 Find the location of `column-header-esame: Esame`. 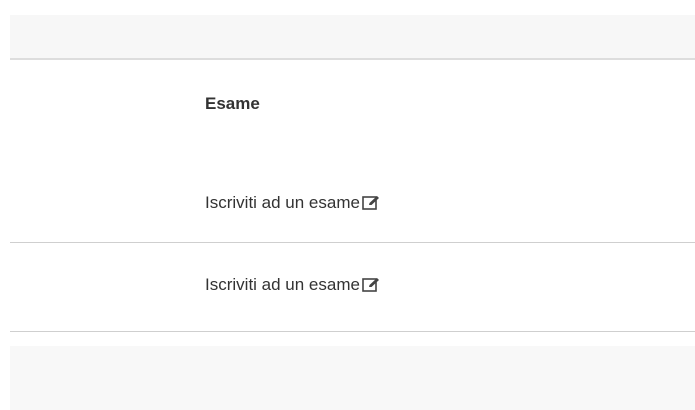

column-header-esame: Esame is located at coordinates (232, 103).